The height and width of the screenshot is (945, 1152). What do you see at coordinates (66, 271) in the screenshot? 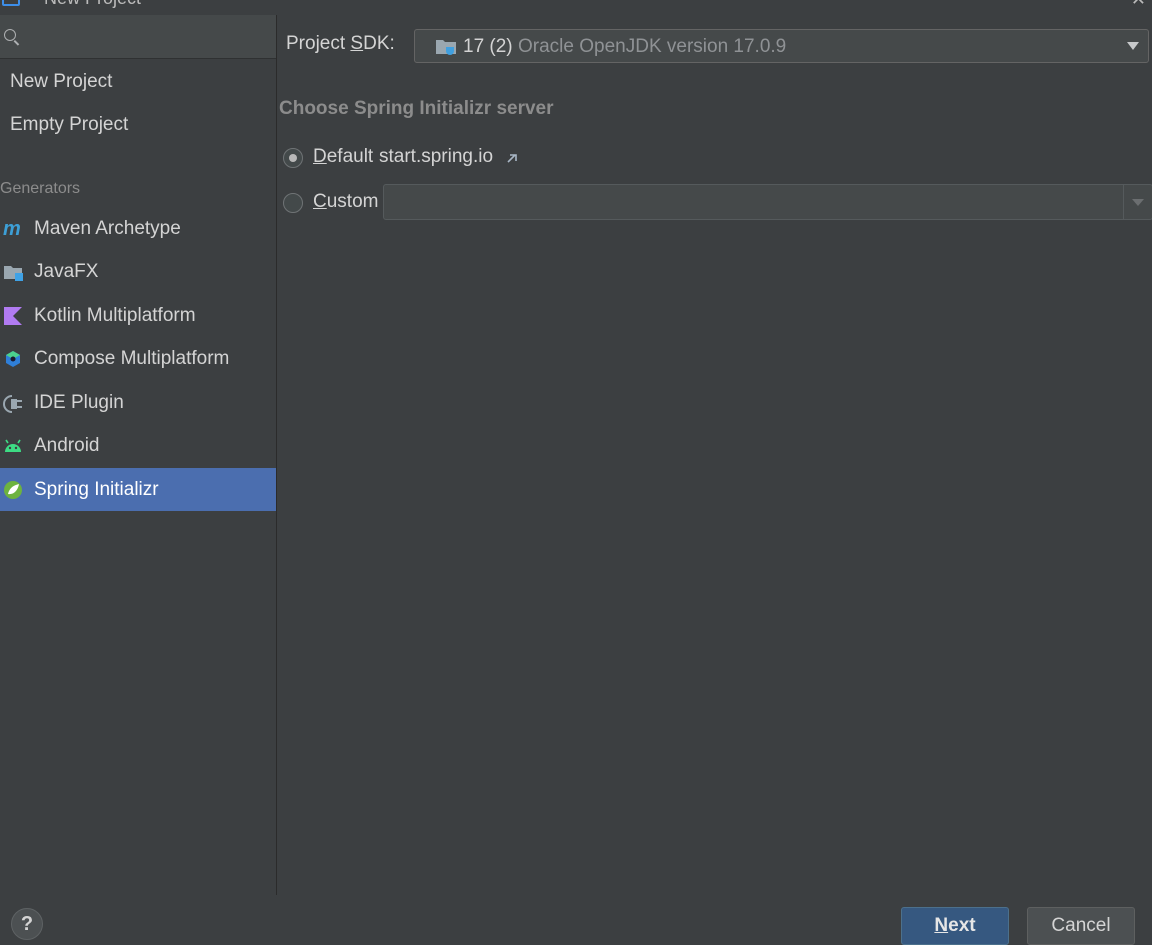
I see `sidebar-item-label: JavaFX` at bounding box center [66, 271].